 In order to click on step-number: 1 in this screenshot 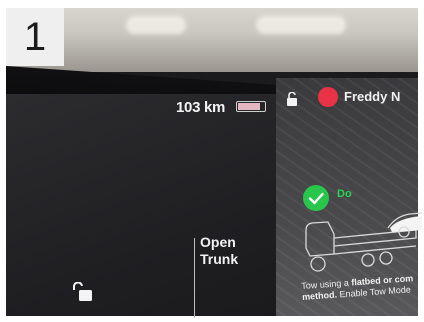, I will do `click(35, 37)`.